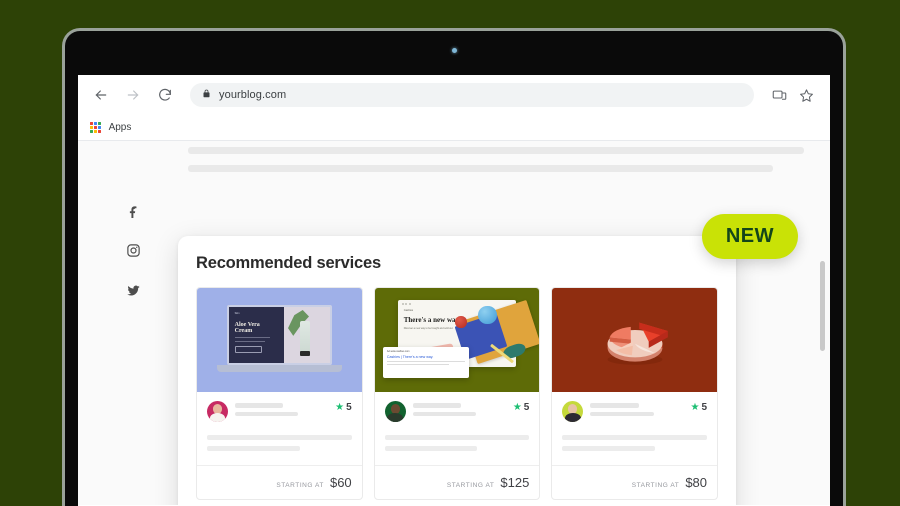 This screenshot has width=900, height=506. Describe the element at coordinates (252, 338) in the screenshot. I see `mock-rule` at that location.